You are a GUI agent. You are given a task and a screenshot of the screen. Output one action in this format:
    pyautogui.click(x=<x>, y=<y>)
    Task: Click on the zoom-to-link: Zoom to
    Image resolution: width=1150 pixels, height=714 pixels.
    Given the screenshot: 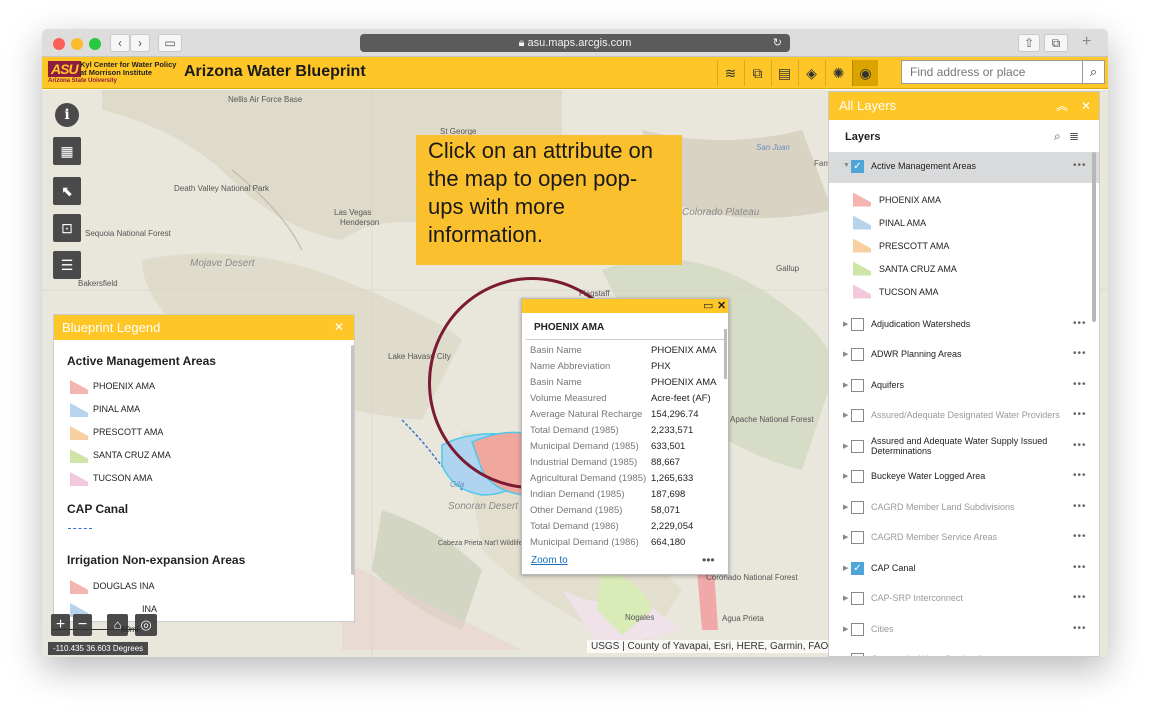 What is the action you would take?
    pyautogui.click(x=549, y=560)
    